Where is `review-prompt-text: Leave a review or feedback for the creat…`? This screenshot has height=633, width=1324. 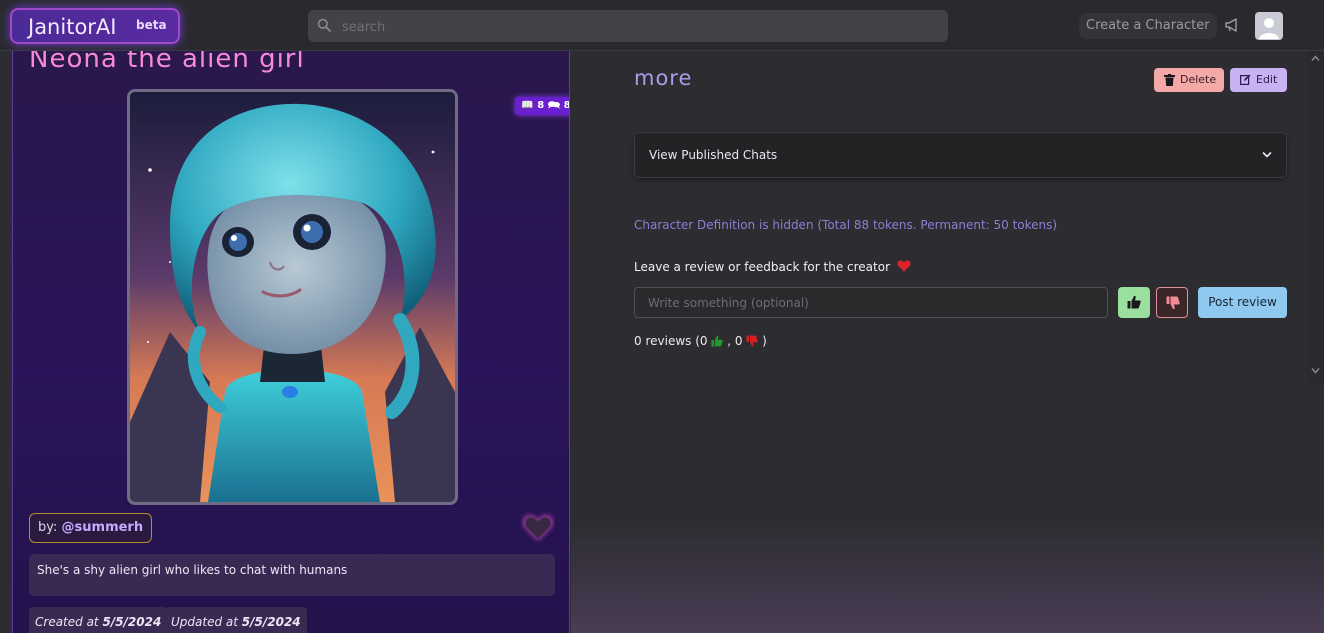
review-prompt-text: Leave a review or feedback for the creat… is located at coordinates (762, 267).